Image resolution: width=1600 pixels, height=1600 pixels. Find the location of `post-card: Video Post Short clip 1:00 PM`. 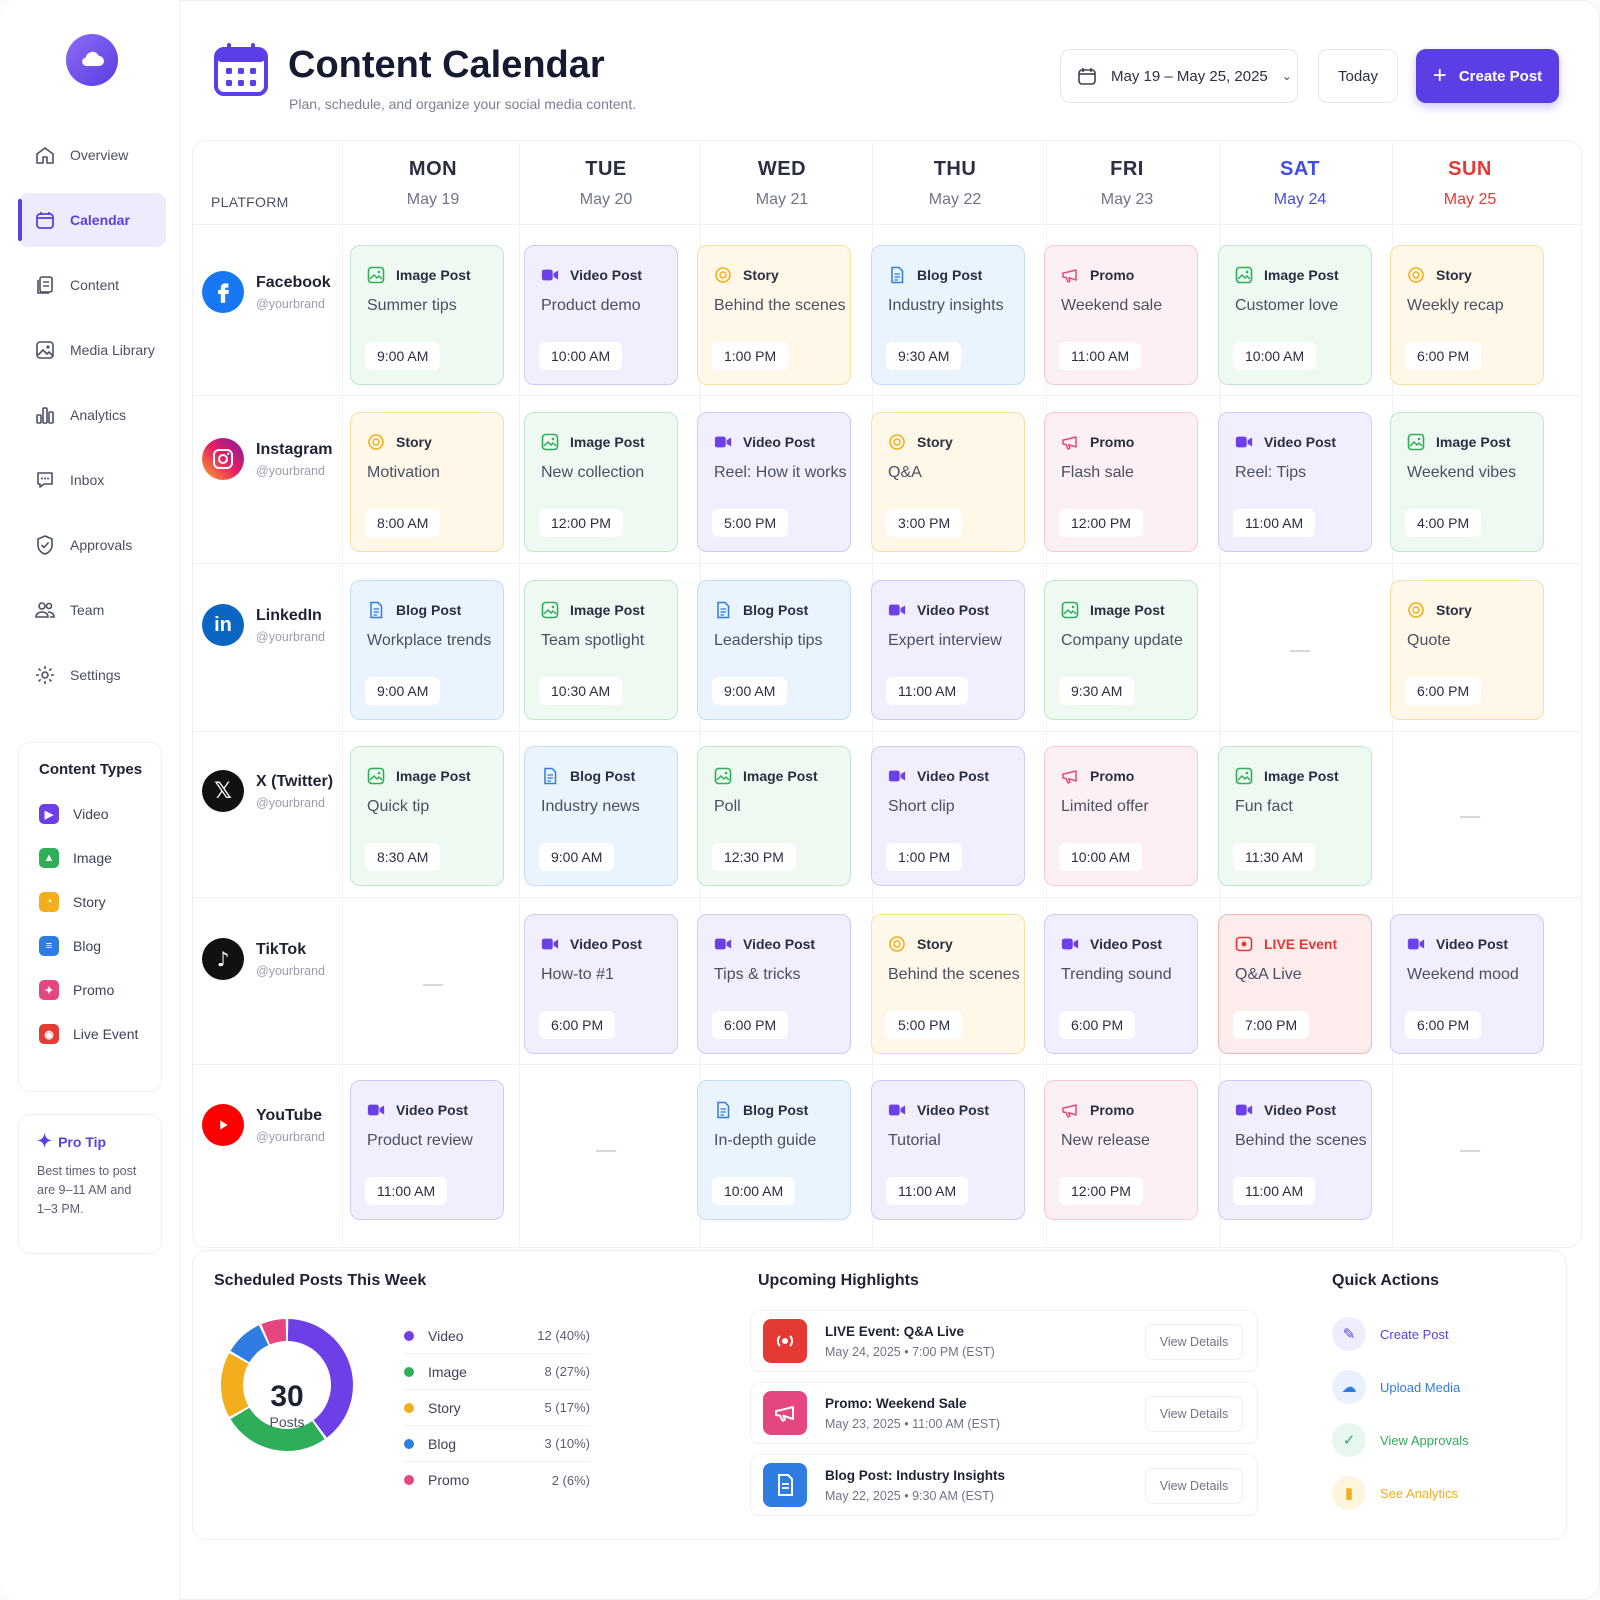

post-card: Video Post Short clip 1:00 PM is located at coordinates (948, 816).